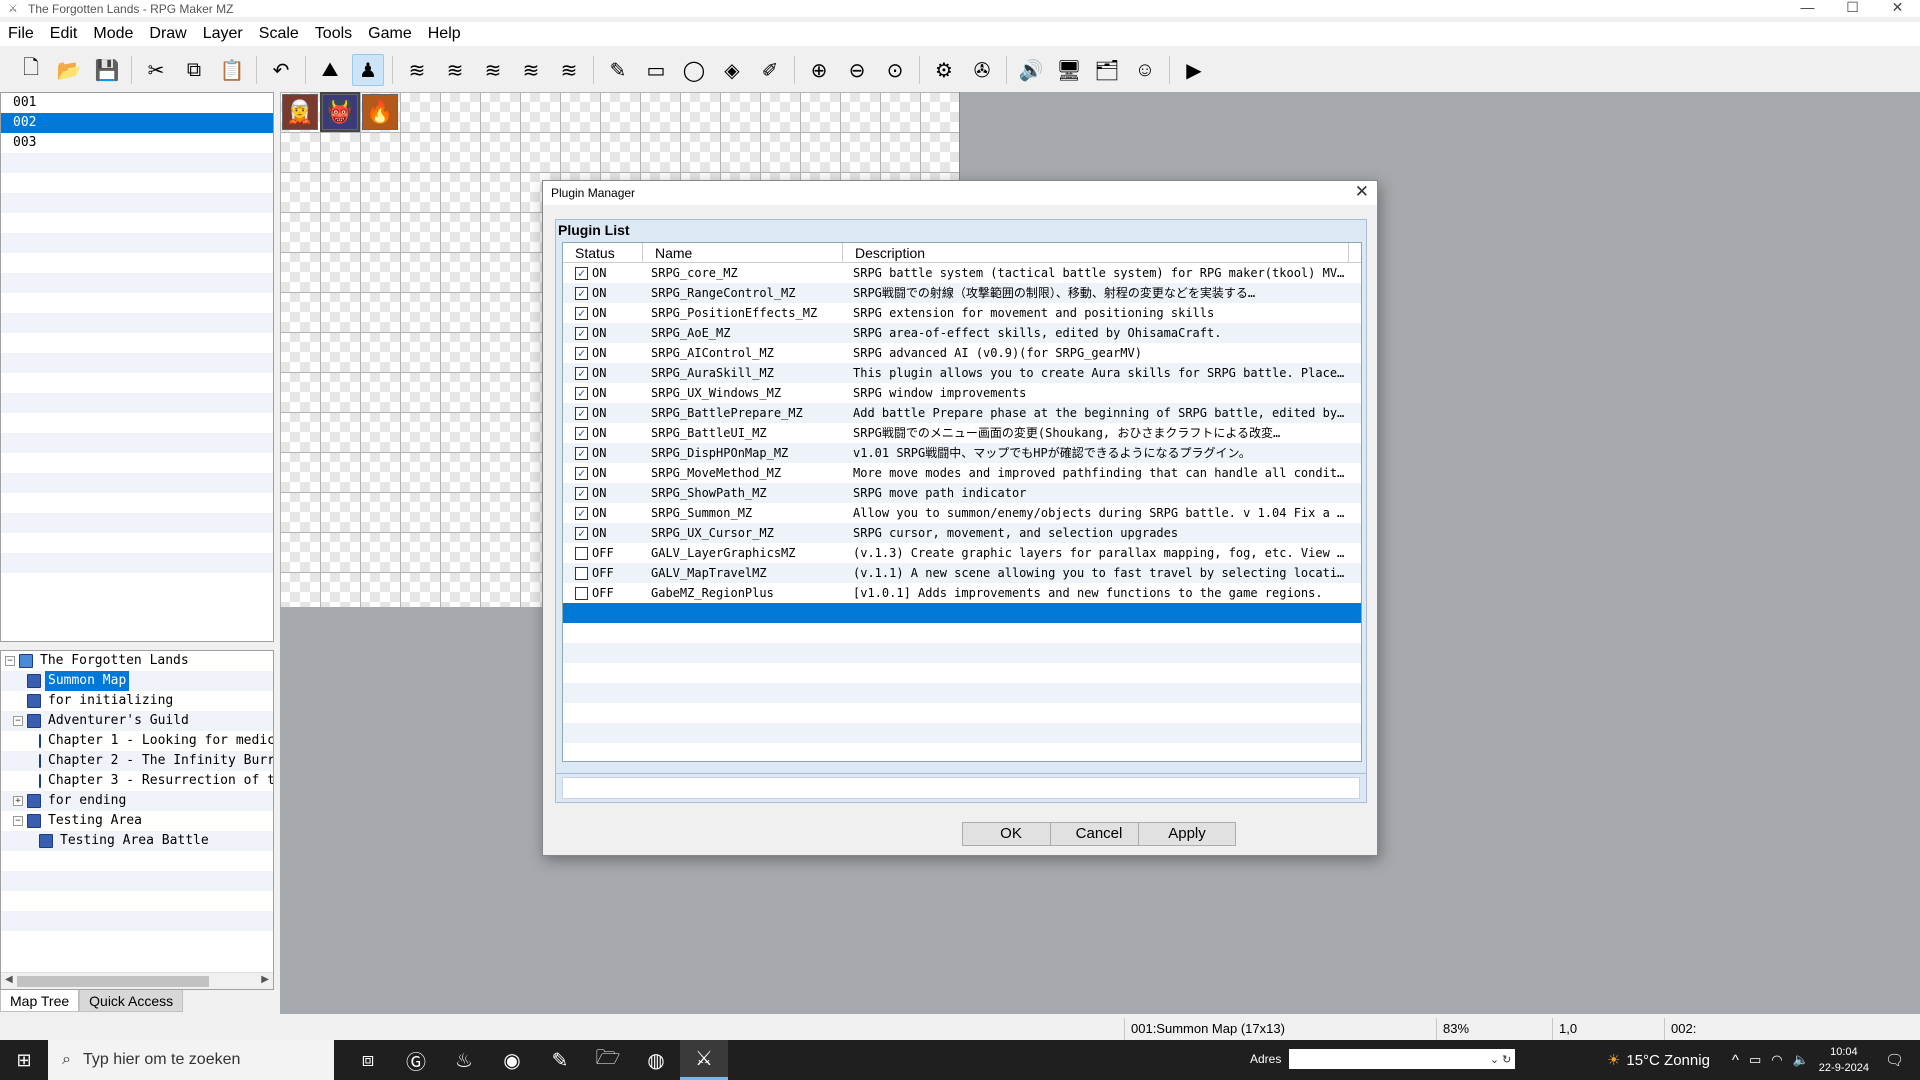 The image size is (1920, 1080). I want to click on dialog-close-icon: ✕, so click(1362, 192).